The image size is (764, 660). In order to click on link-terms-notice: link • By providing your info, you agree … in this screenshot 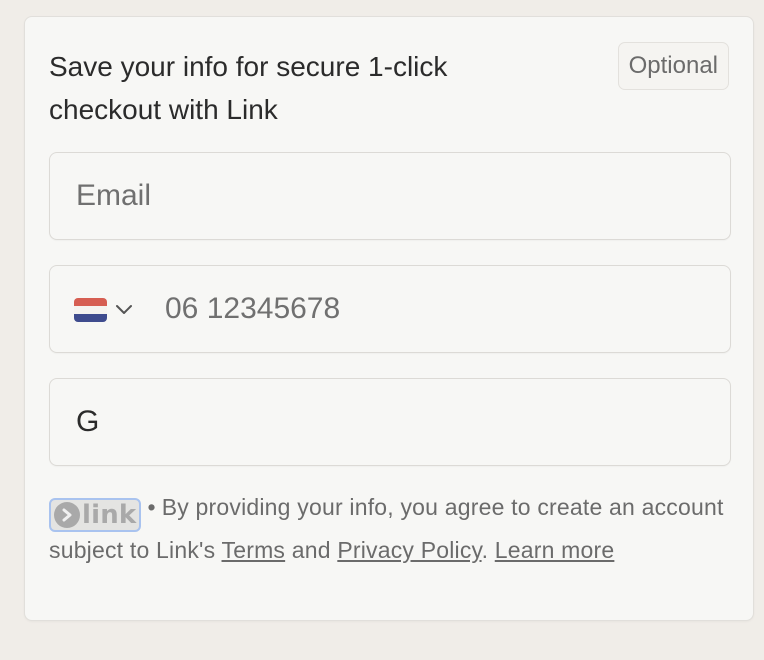, I will do `click(390, 528)`.